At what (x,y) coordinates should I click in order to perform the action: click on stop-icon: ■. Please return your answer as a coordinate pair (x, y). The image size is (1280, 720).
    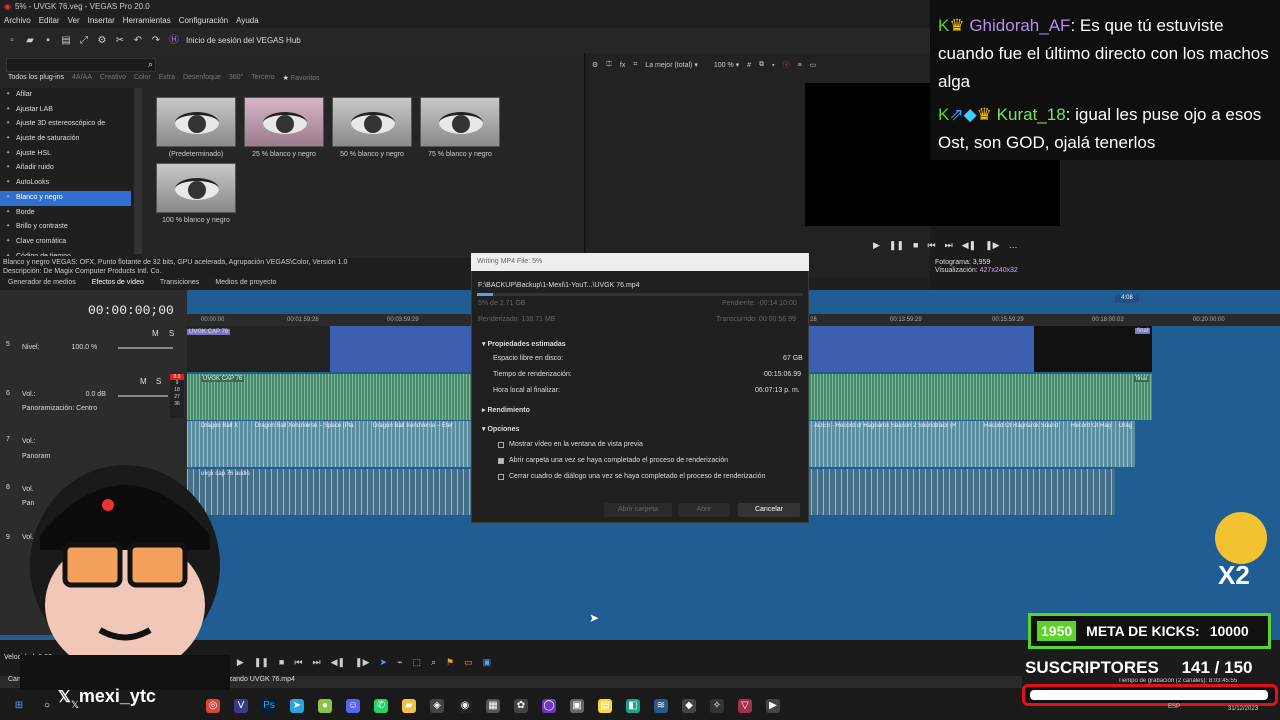
    Looking at the image, I should click on (915, 245).